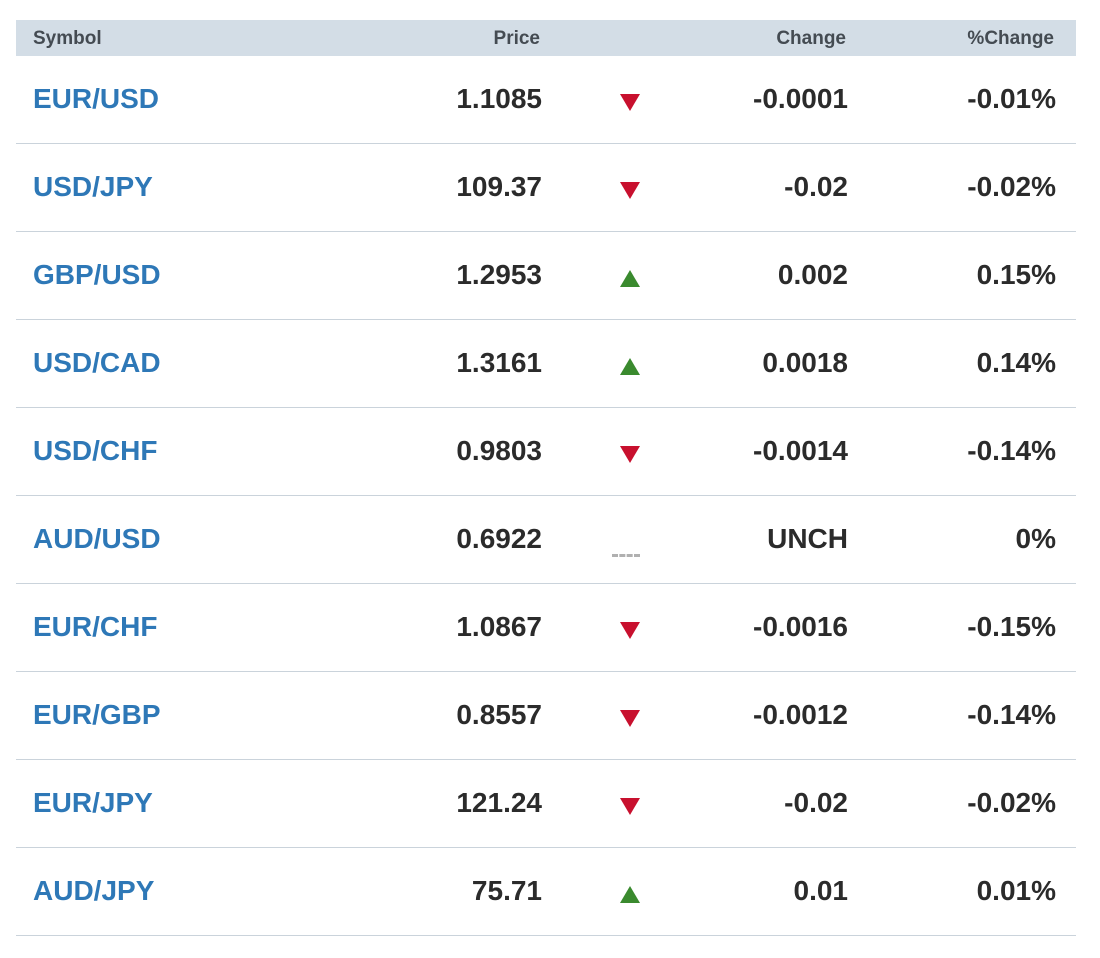  I want to click on pct-change-value: 0.01%, so click(1016, 890).